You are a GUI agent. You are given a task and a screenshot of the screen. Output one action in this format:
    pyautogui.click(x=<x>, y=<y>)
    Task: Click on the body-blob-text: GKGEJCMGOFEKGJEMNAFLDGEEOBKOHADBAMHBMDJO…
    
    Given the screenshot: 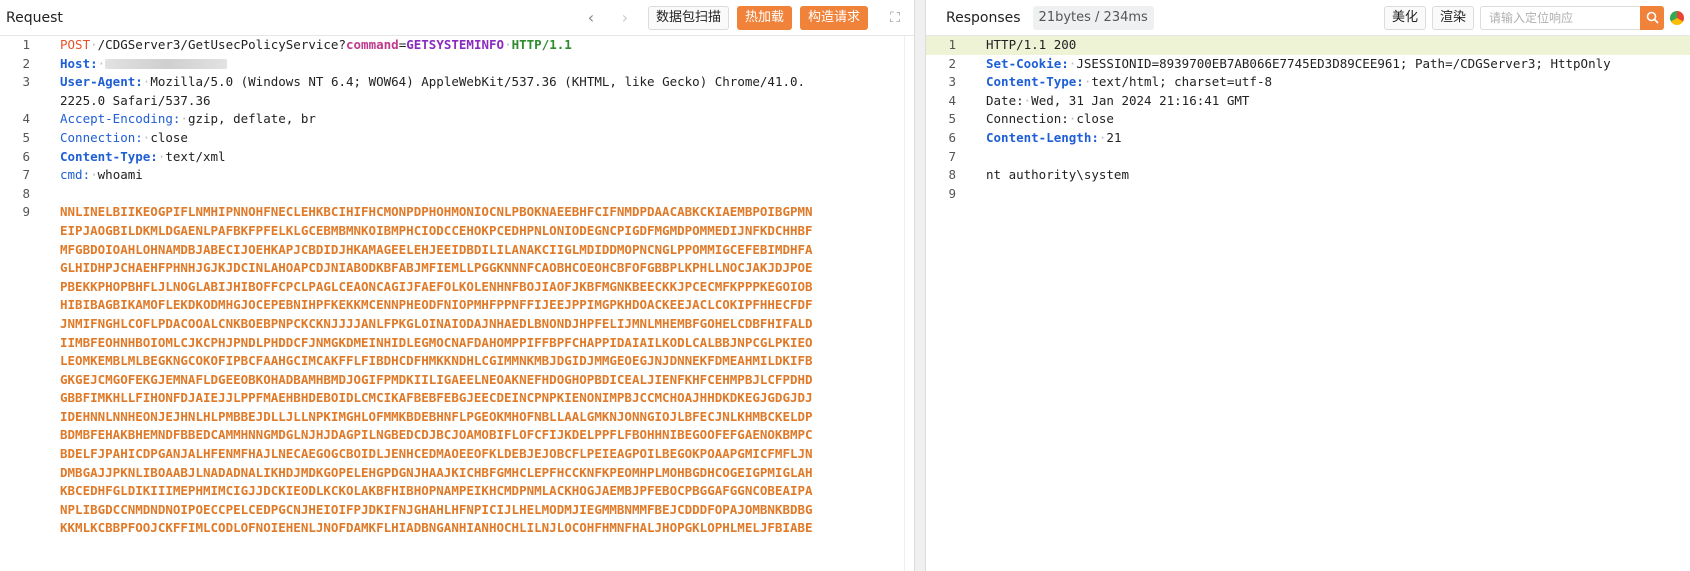 What is the action you would take?
    pyautogui.click(x=436, y=379)
    